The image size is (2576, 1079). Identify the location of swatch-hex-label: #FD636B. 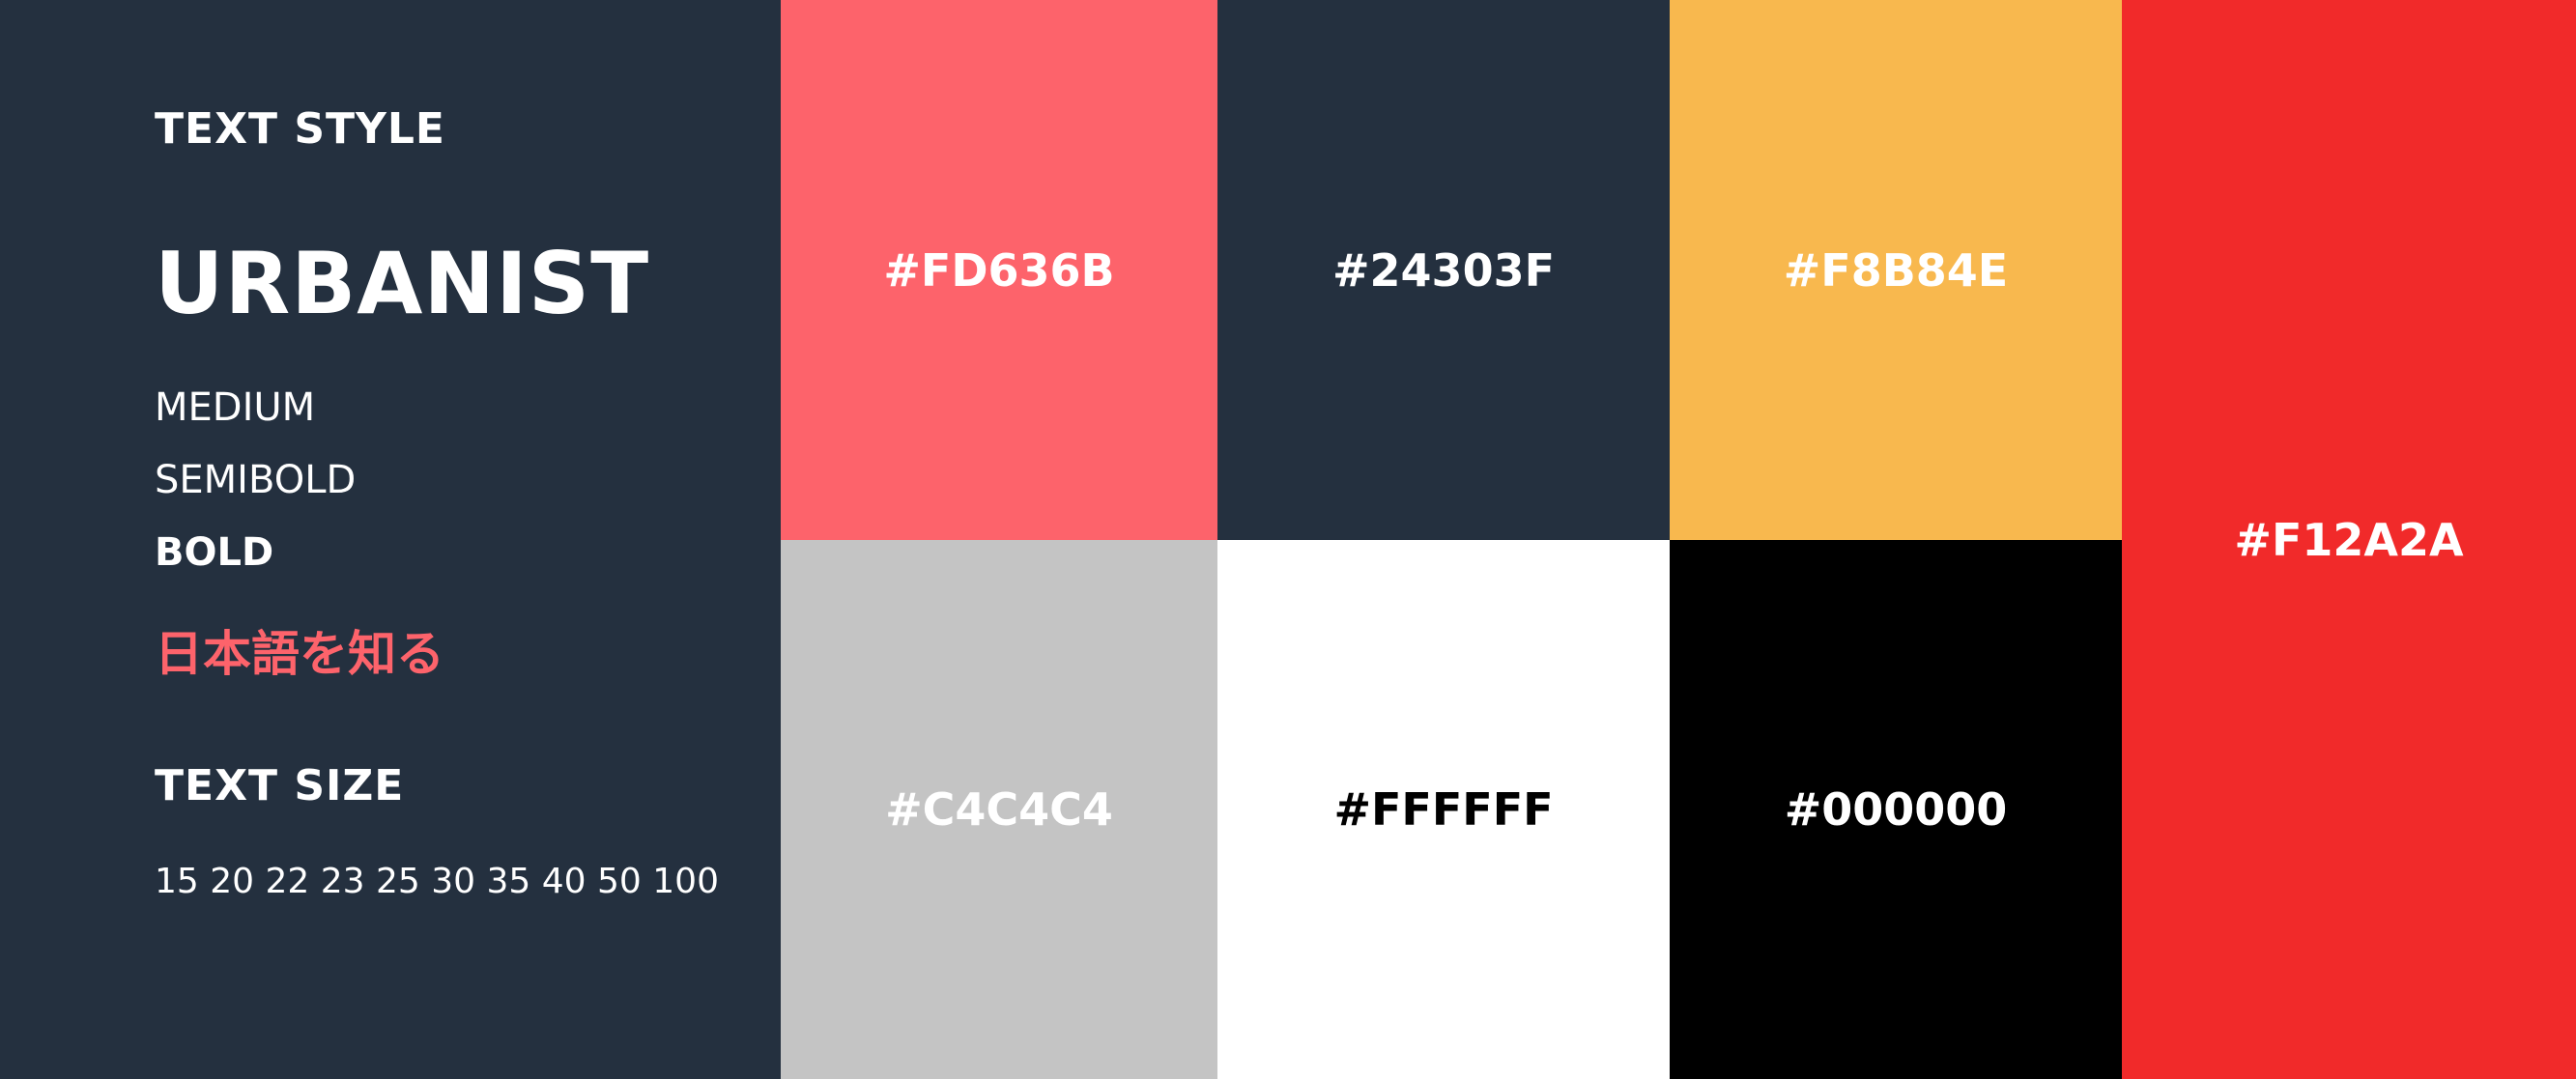
(999, 270).